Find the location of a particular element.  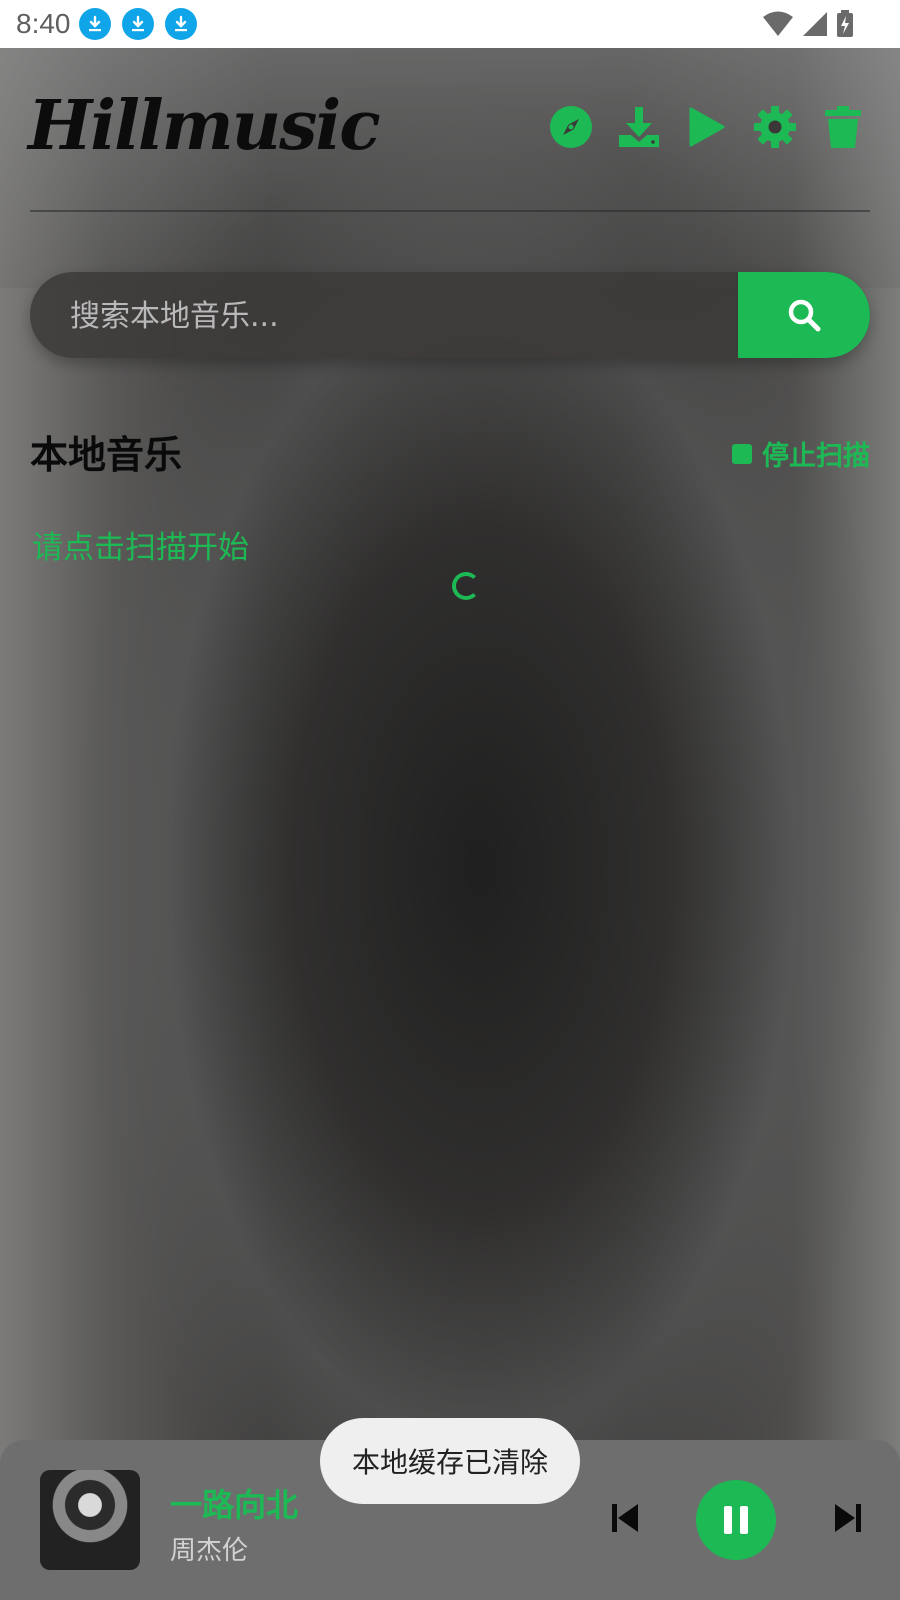

search-button is located at coordinates (804, 315).